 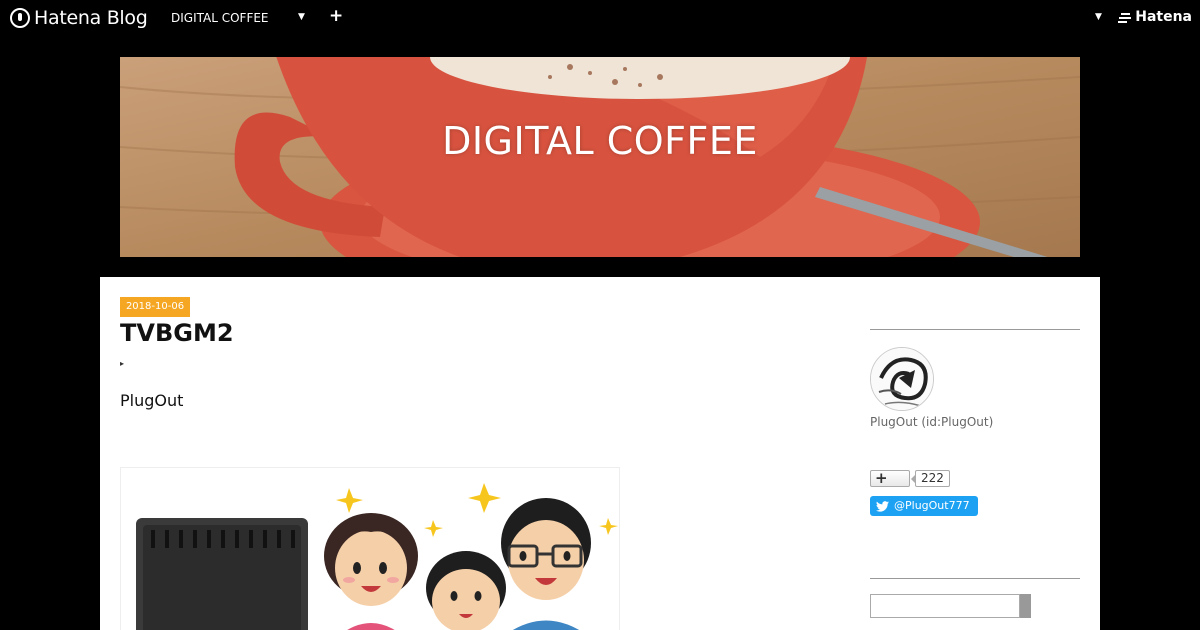 What do you see at coordinates (91, 18) in the screenshot?
I see `logo-text: Hatena Blog` at bounding box center [91, 18].